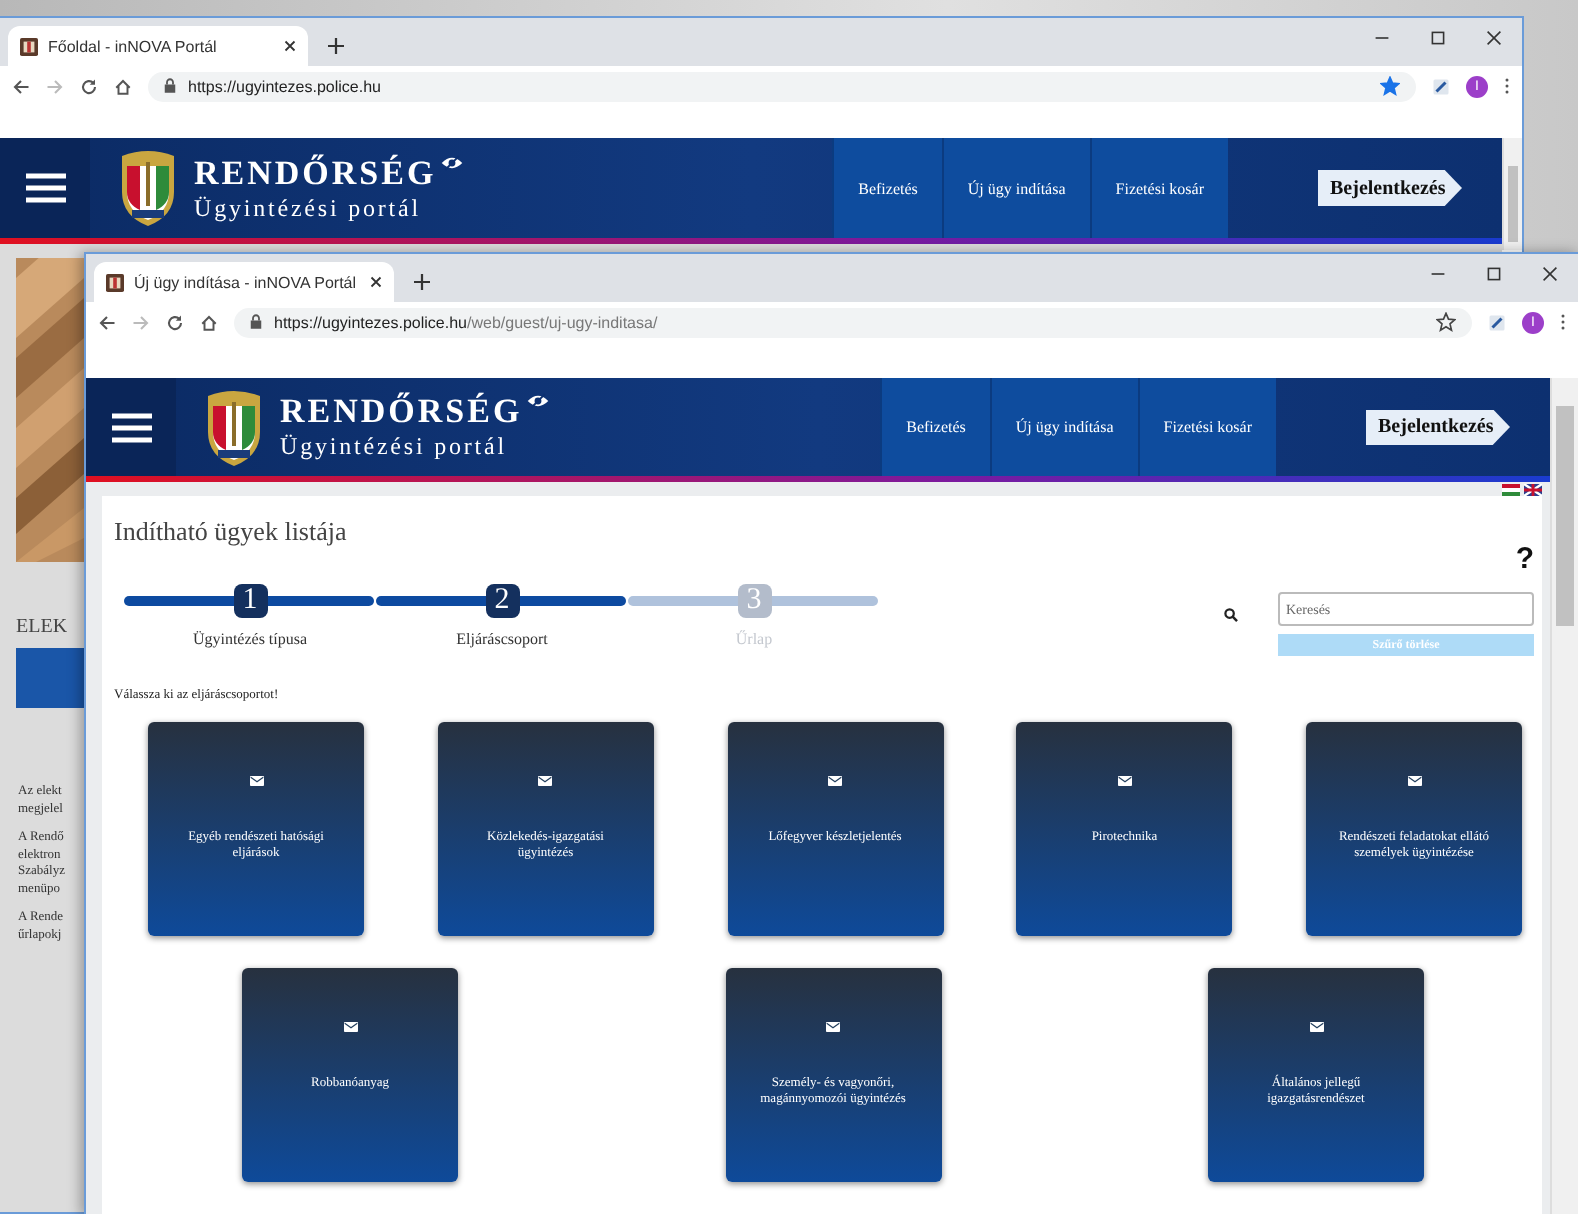 The image size is (1578, 1214). I want to click on search-icon, so click(1231, 615).